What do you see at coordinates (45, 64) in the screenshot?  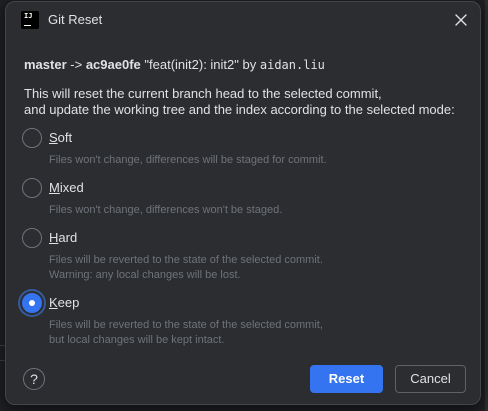 I see `branch-name: master` at bounding box center [45, 64].